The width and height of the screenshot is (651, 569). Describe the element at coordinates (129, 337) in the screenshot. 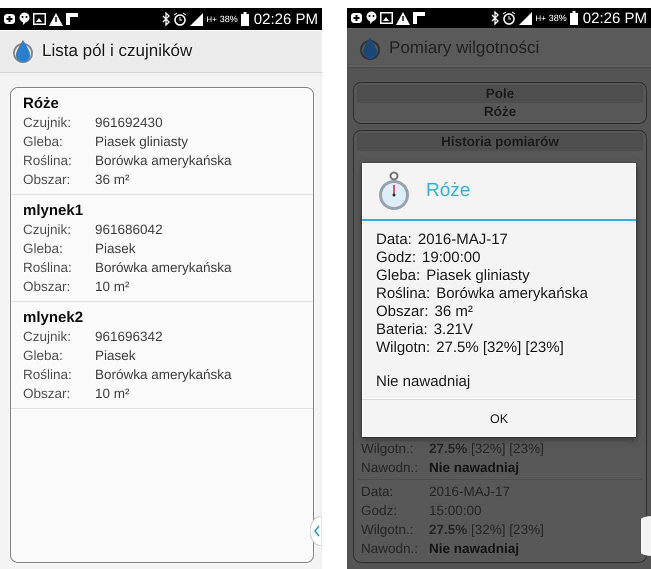

I see `row-value: 961696342` at that location.